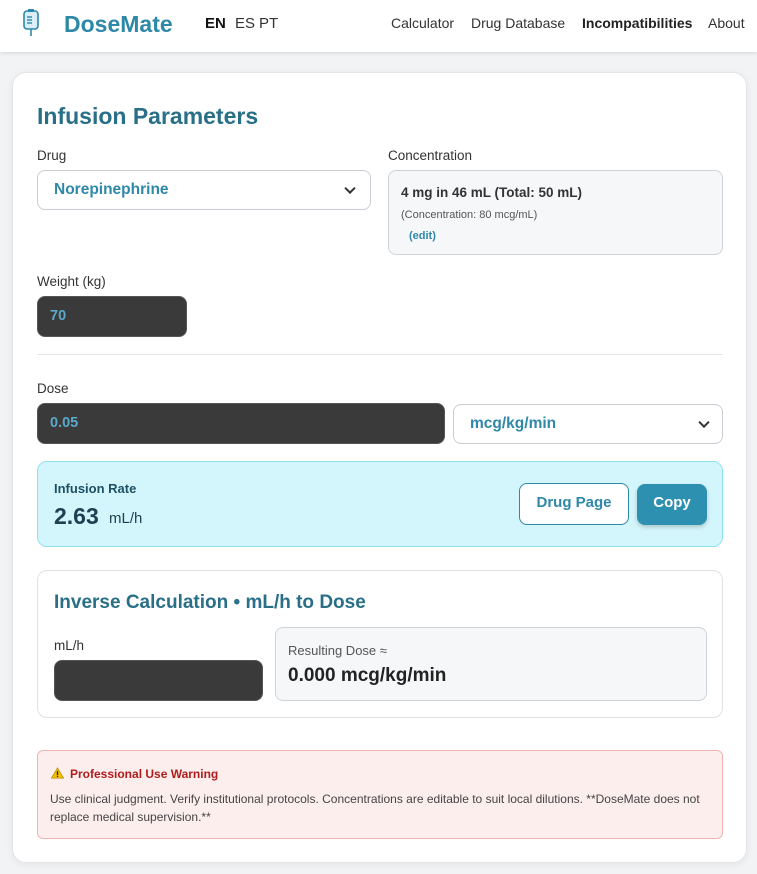  I want to click on dose-unit-value: mcg/kg/min, so click(513, 423).